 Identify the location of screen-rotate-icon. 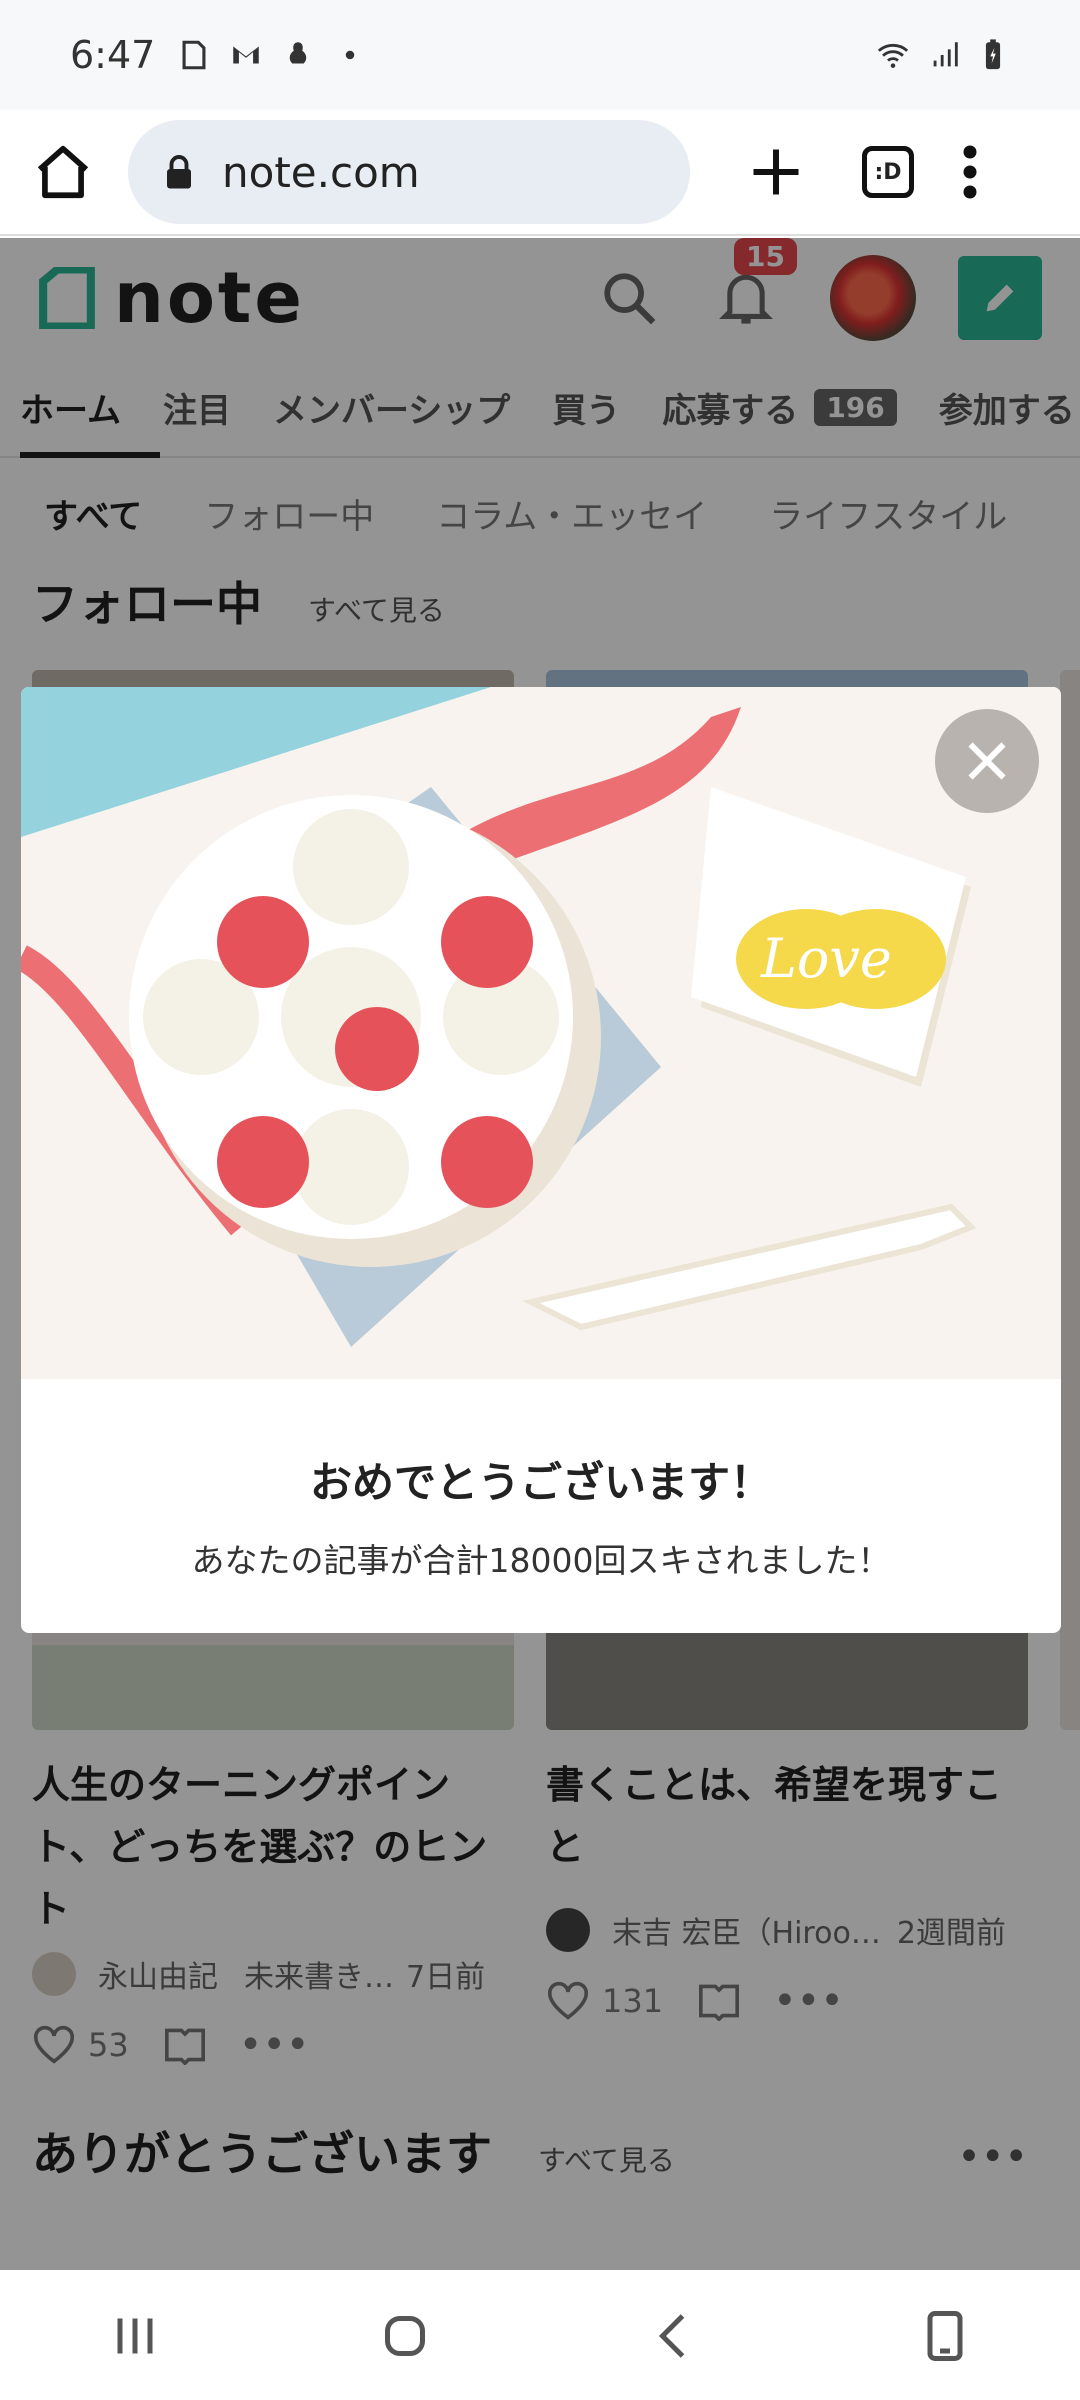
(945, 2336).